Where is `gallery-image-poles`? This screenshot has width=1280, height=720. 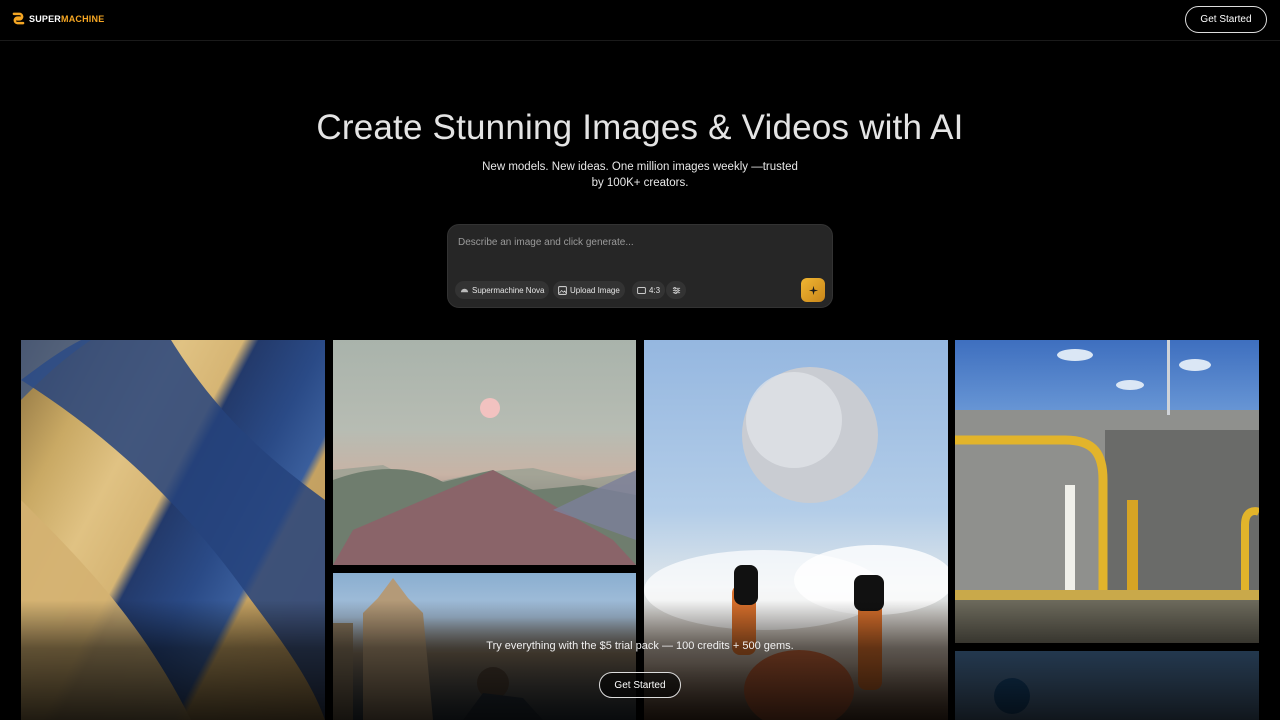 gallery-image-poles is located at coordinates (1107, 491).